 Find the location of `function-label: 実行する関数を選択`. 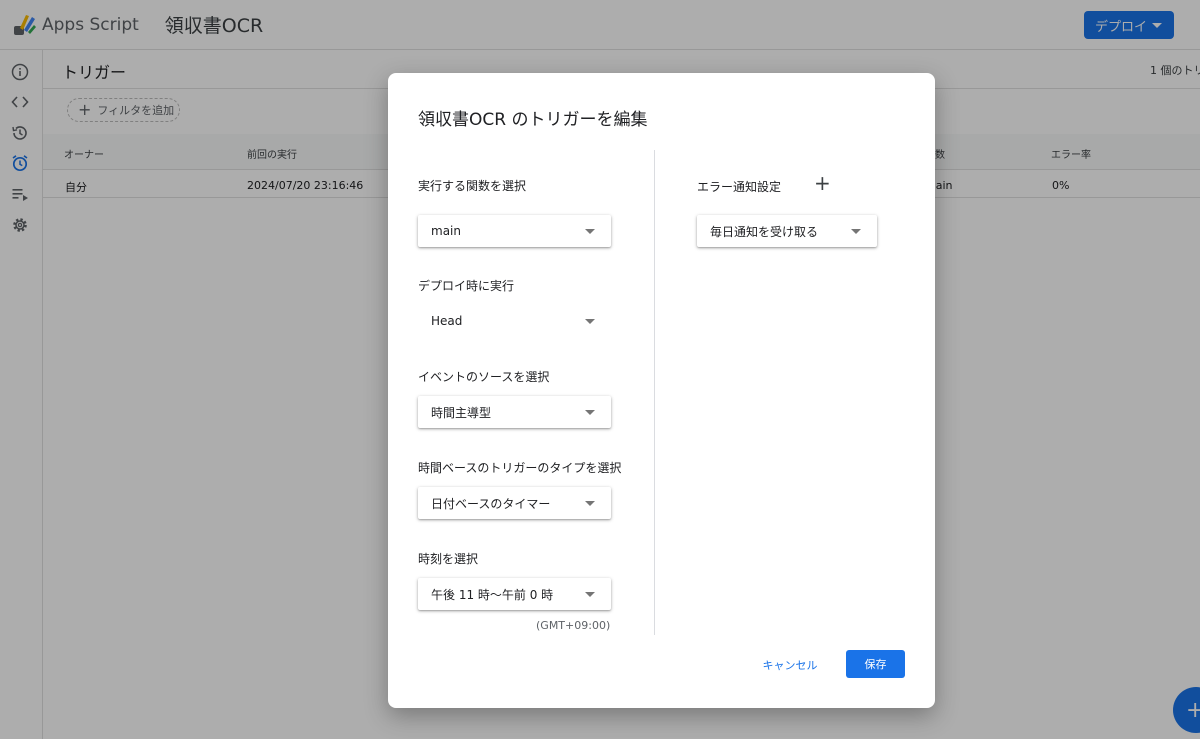

function-label: 実行する関数を選択 is located at coordinates (472, 186).